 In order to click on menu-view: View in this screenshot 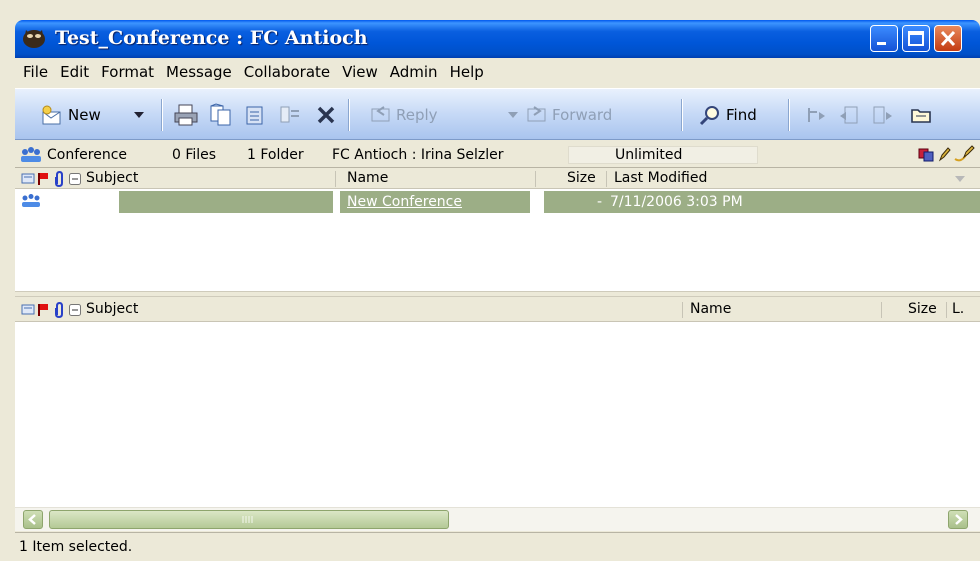, I will do `click(364, 72)`.